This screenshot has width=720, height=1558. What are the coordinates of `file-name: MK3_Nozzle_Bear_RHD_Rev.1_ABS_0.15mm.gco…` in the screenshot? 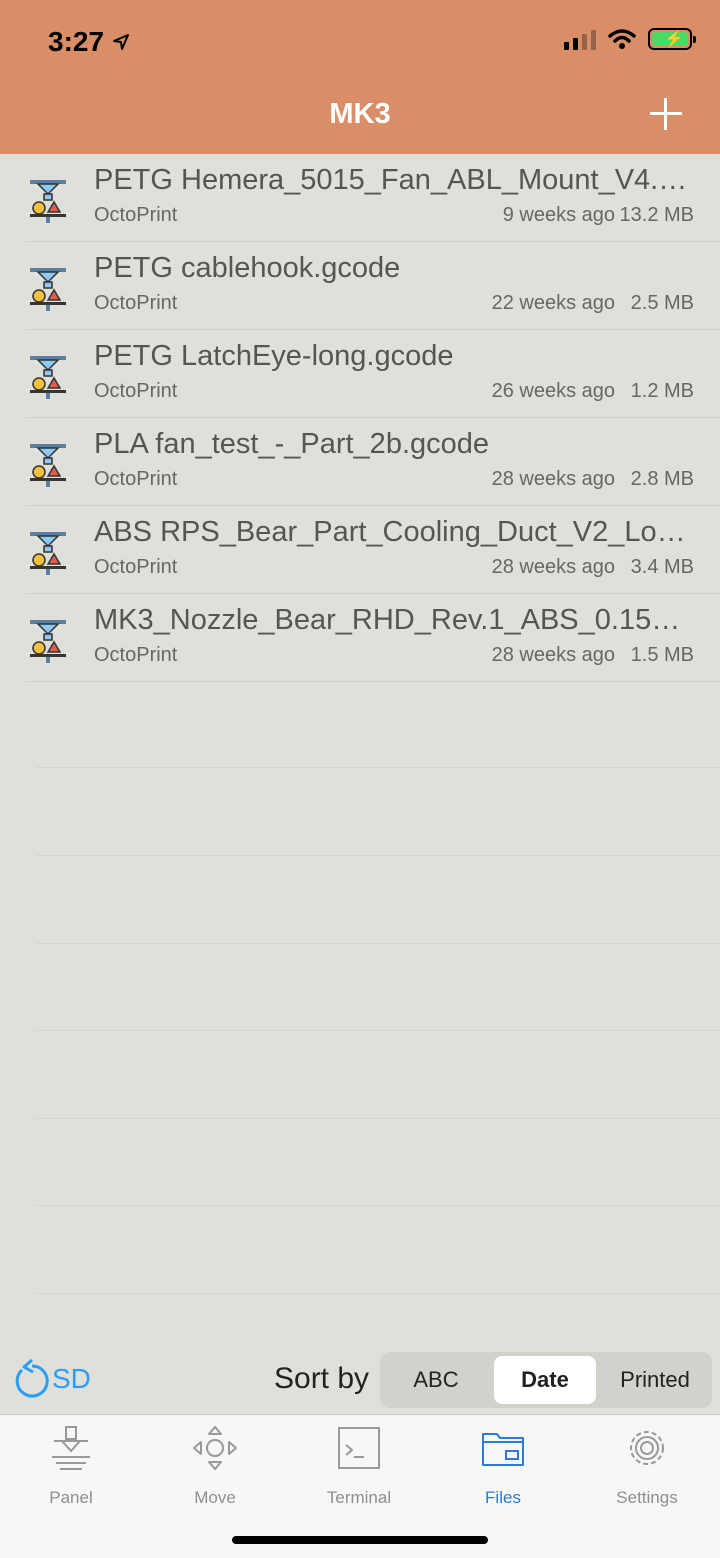 It's located at (396, 620).